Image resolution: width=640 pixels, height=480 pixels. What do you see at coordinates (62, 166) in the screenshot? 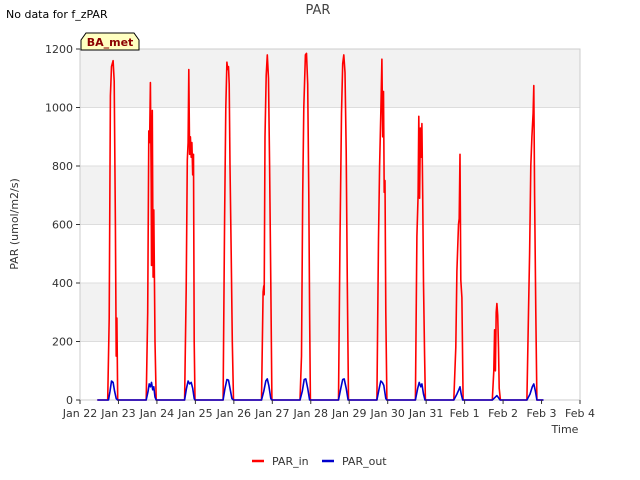
I see `y-tick-label: 800` at bounding box center [62, 166].